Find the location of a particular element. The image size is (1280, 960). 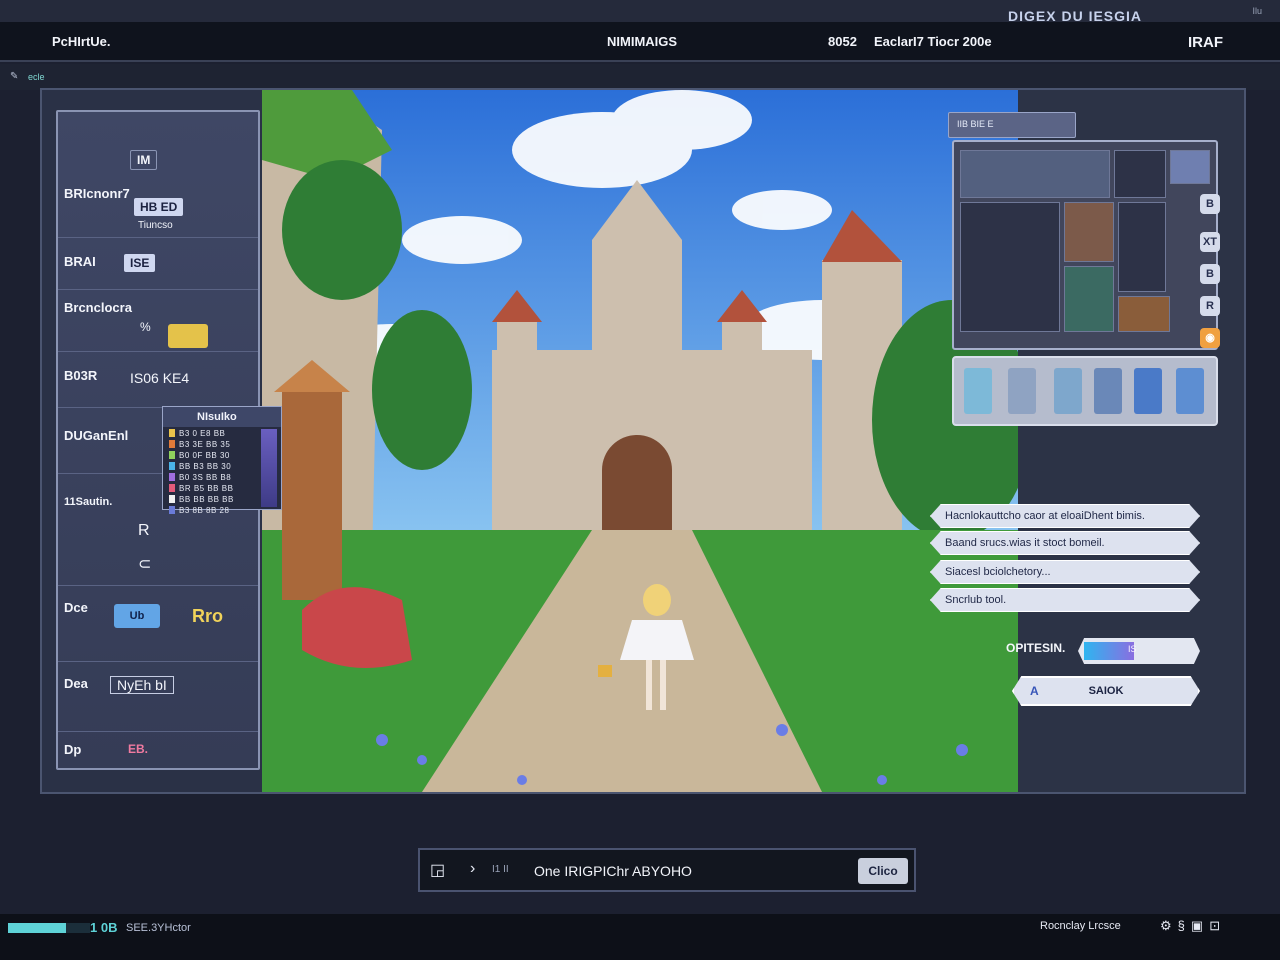

status-icons: ⚙§▣⊡ is located at coordinates (1193, 926).